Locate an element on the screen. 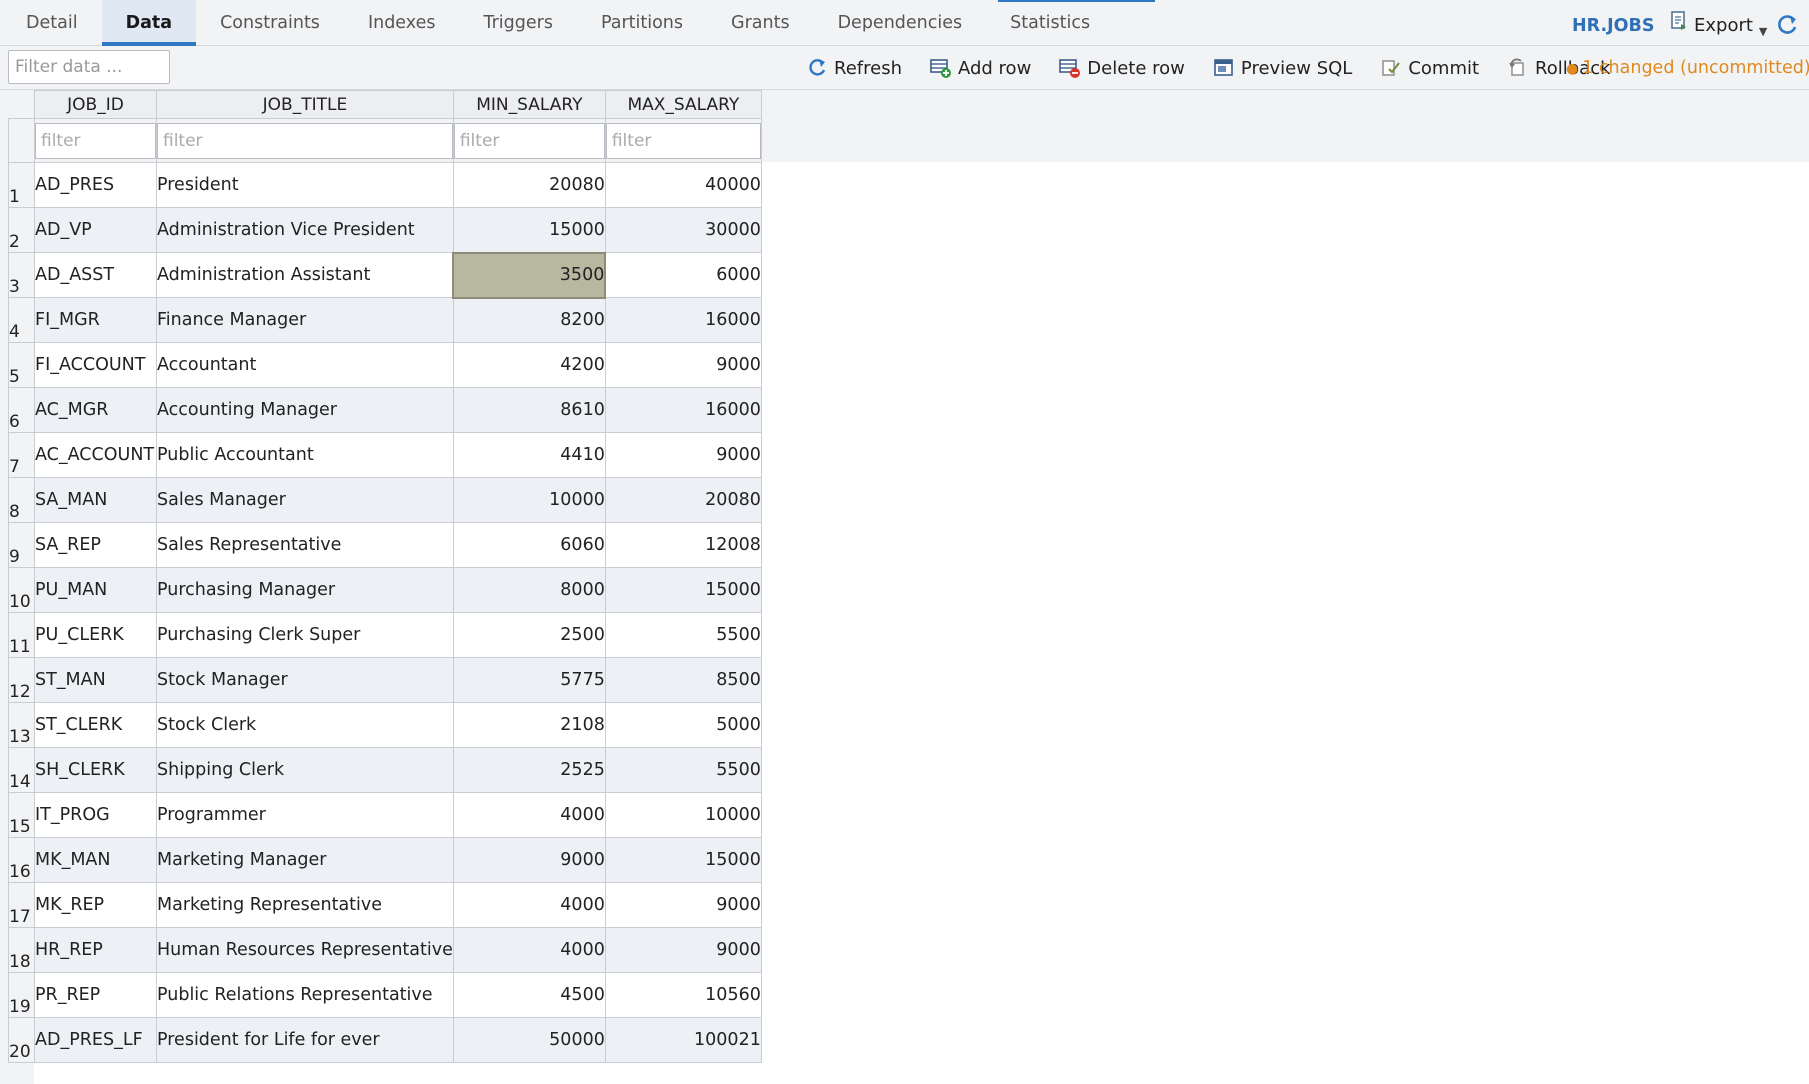 The width and height of the screenshot is (1809, 1084). job-title-cell: Sales Representative is located at coordinates (305, 545).